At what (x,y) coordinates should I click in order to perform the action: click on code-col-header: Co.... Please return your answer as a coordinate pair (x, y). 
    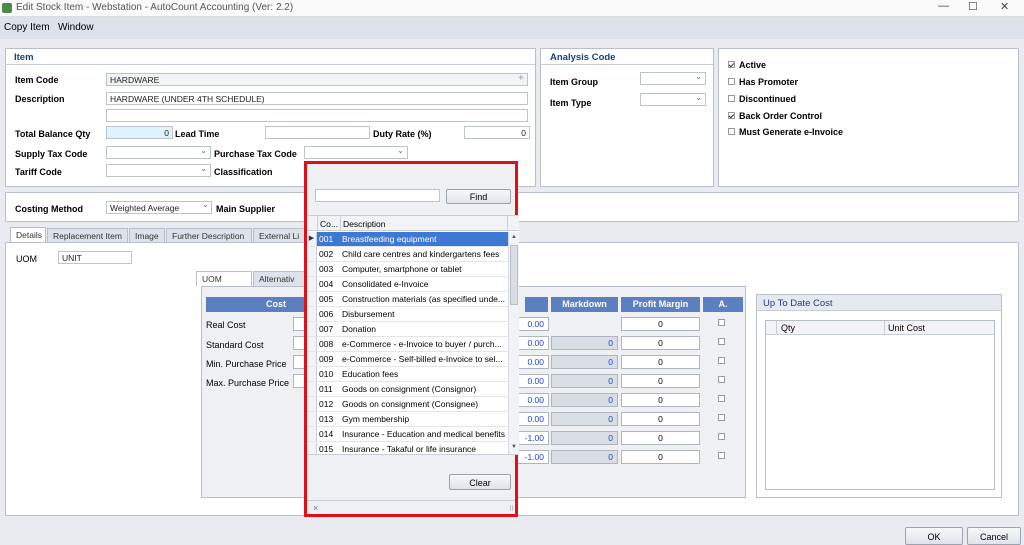
    Looking at the image, I should click on (329, 224).